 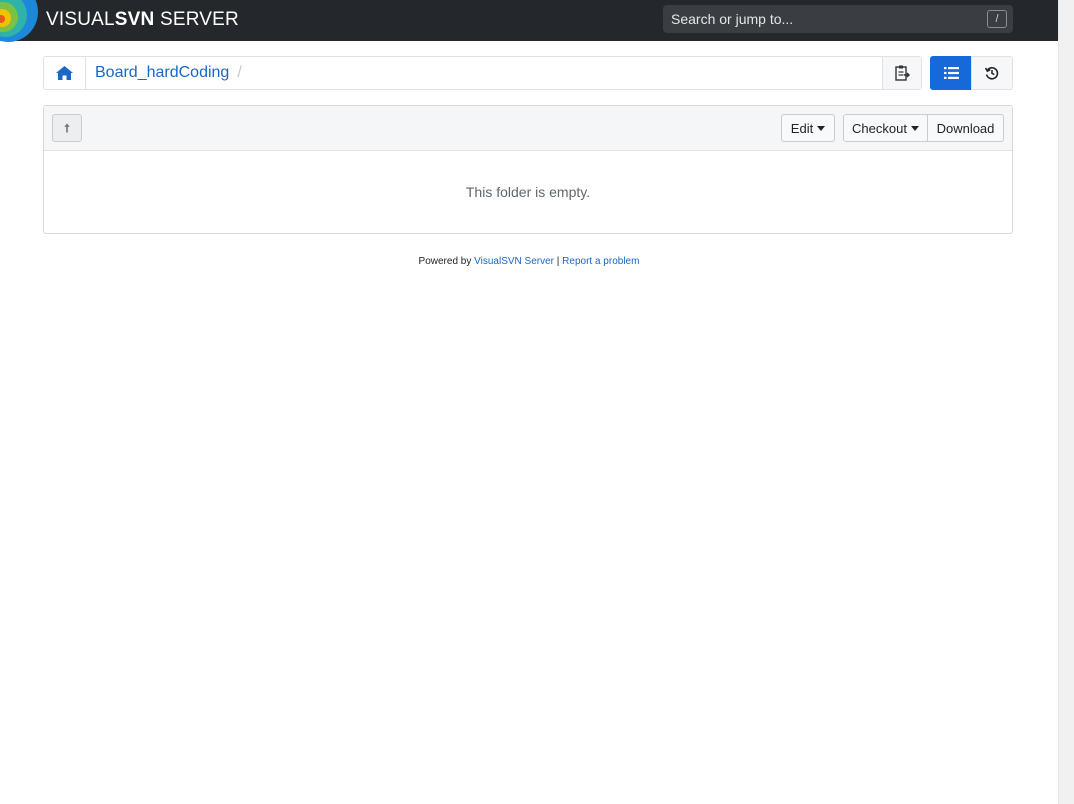 What do you see at coordinates (80, 19) in the screenshot?
I see `brand-prefix: VISUAL` at bounding box center [80, 19].